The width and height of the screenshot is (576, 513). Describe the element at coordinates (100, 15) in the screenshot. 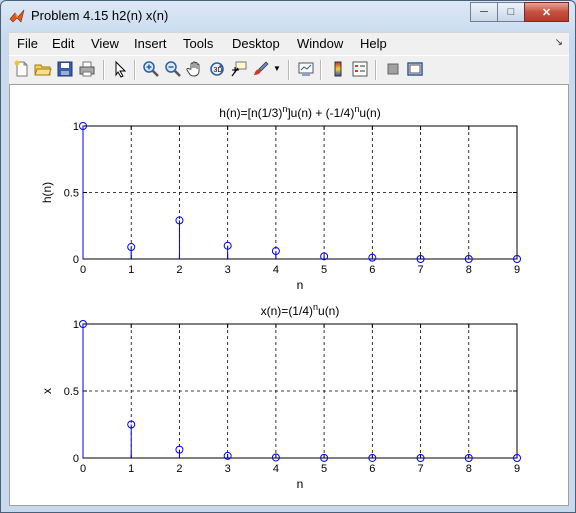

I see `window-title: Problem 4.15 h2(n) x(n)` at that location.